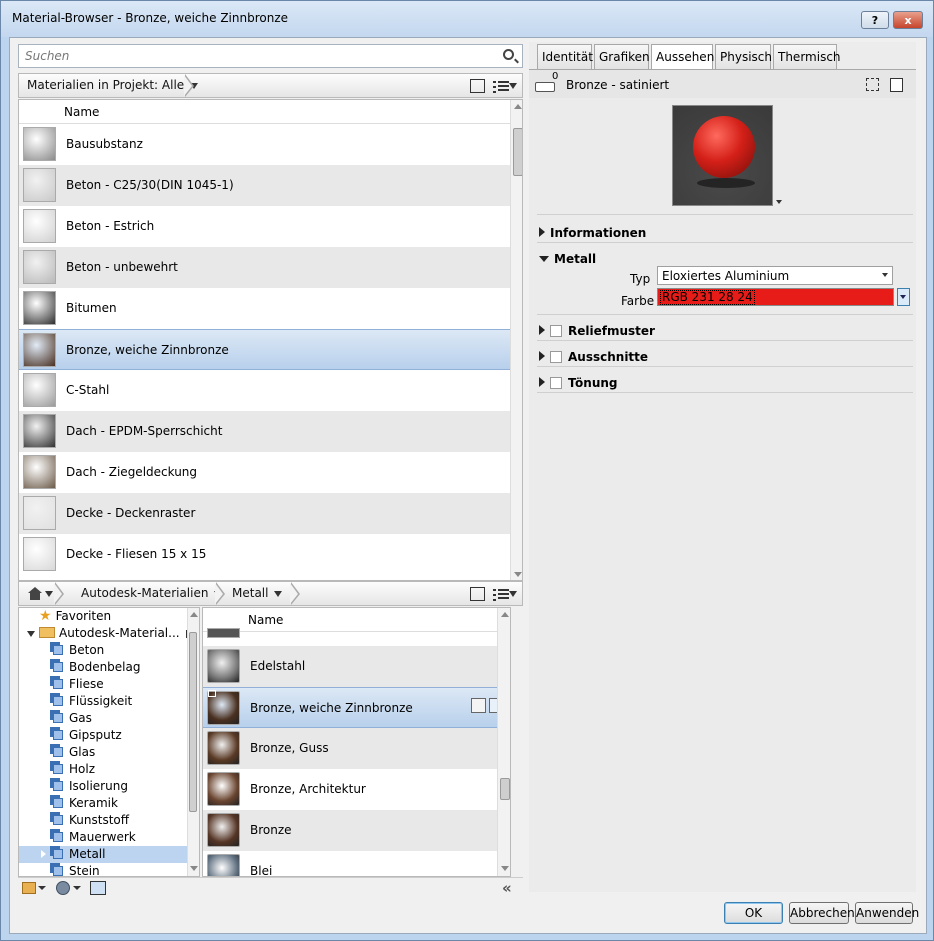 This screenshot has height=941, width=934. Describe the element at coordinates (353, 707) in the screenshot. I see `list-item: Bronze, weiche Zinnbronze` at that location.